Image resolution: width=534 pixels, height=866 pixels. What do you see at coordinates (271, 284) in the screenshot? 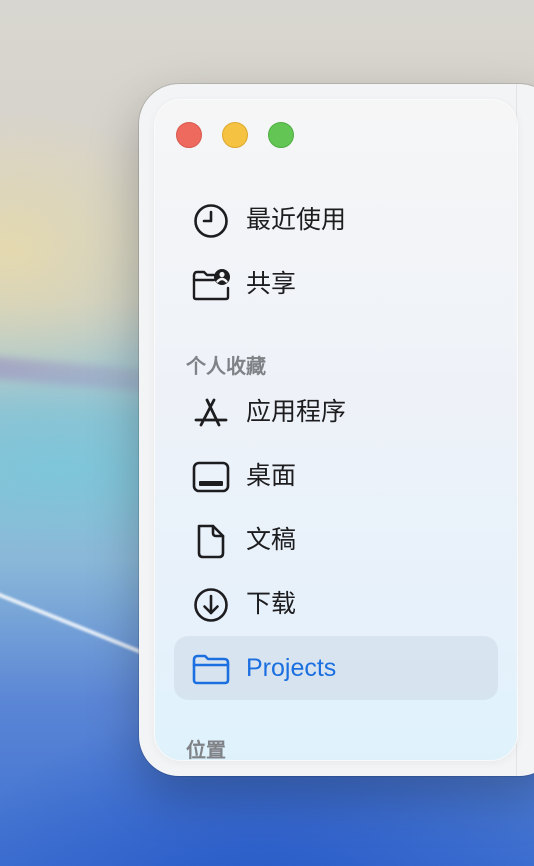
I see `sidebar-item-label: 共享` at bounding box center [271, 284].